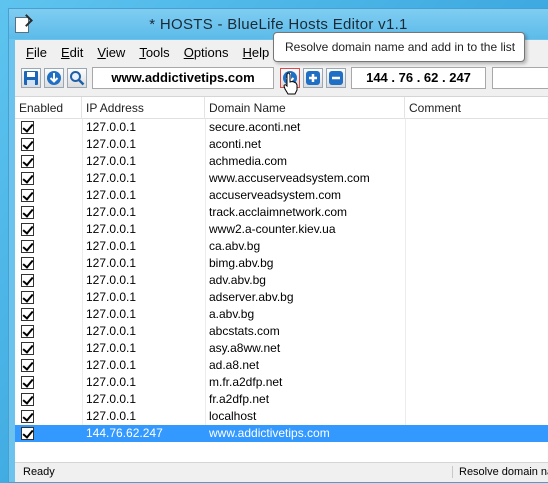 The width and height of the screenshot is (548, 483). Describe the element at coordinates (234, 365) in the screenshot. I see `domain-name-cell: ad.a8.net` at that location.